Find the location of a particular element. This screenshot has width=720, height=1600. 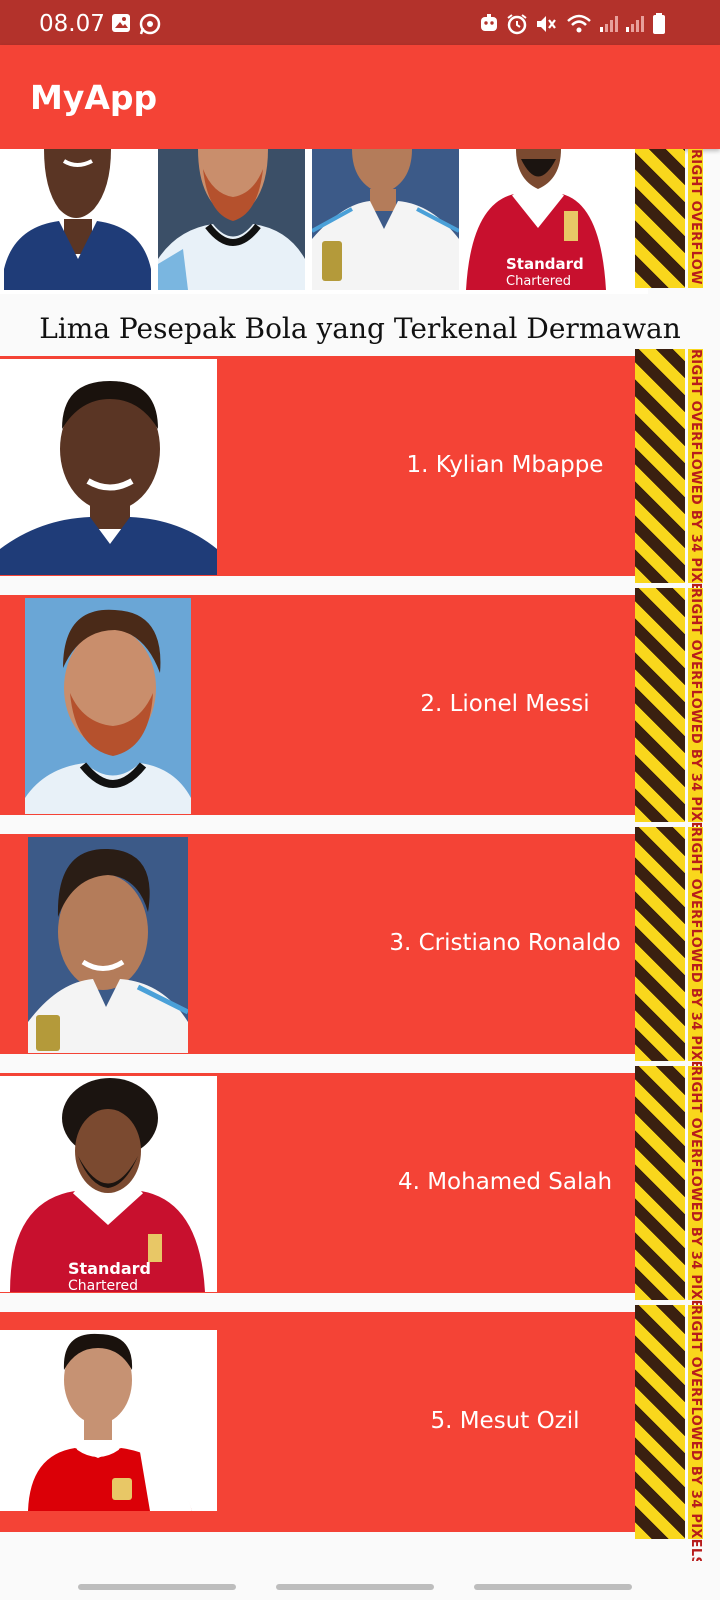

alarm-icon is located at coordinates (517, 24).